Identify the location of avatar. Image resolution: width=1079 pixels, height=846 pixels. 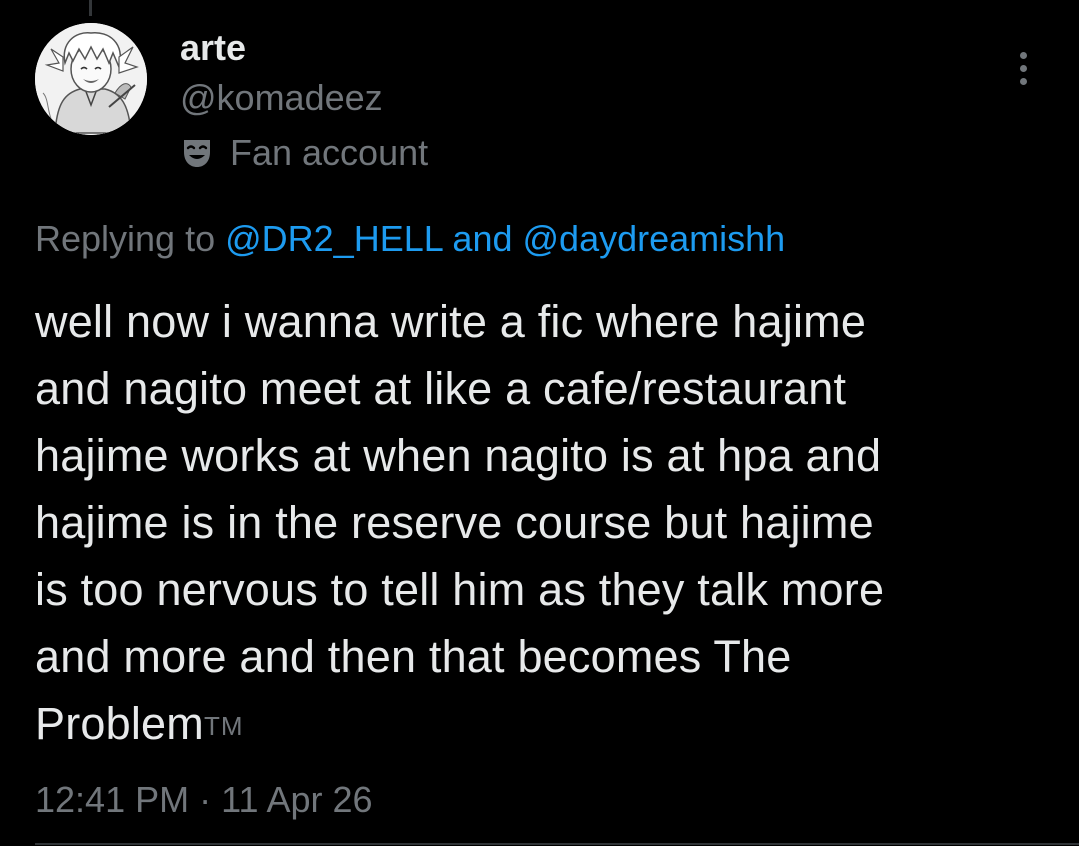
(91, 79).